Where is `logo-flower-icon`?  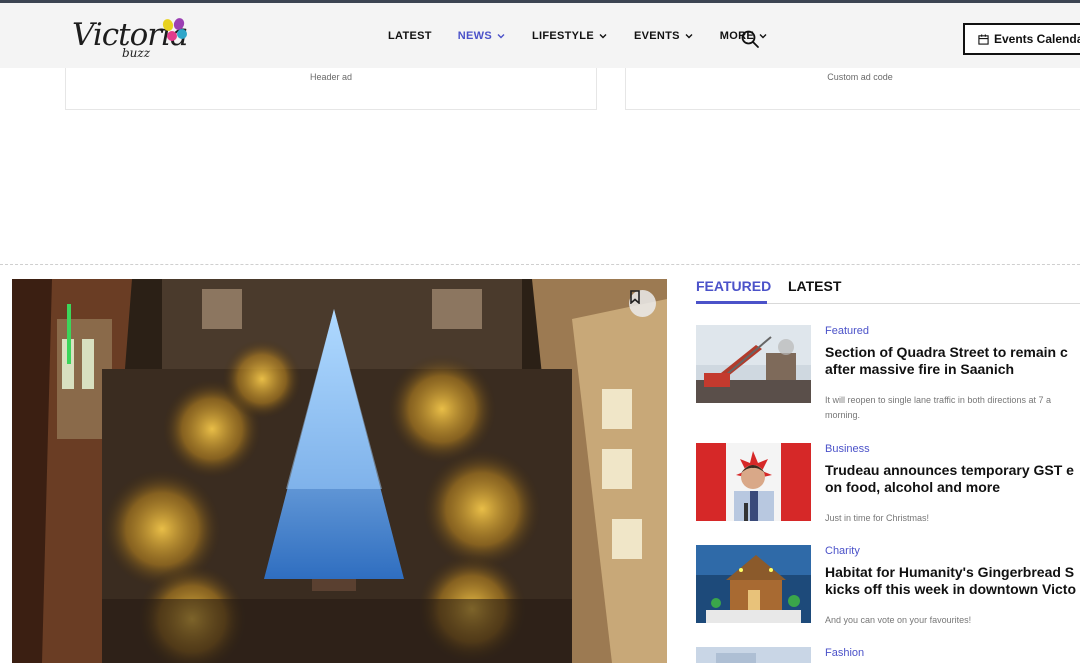
logo-flower-icon is located at coordinates (174, 29).